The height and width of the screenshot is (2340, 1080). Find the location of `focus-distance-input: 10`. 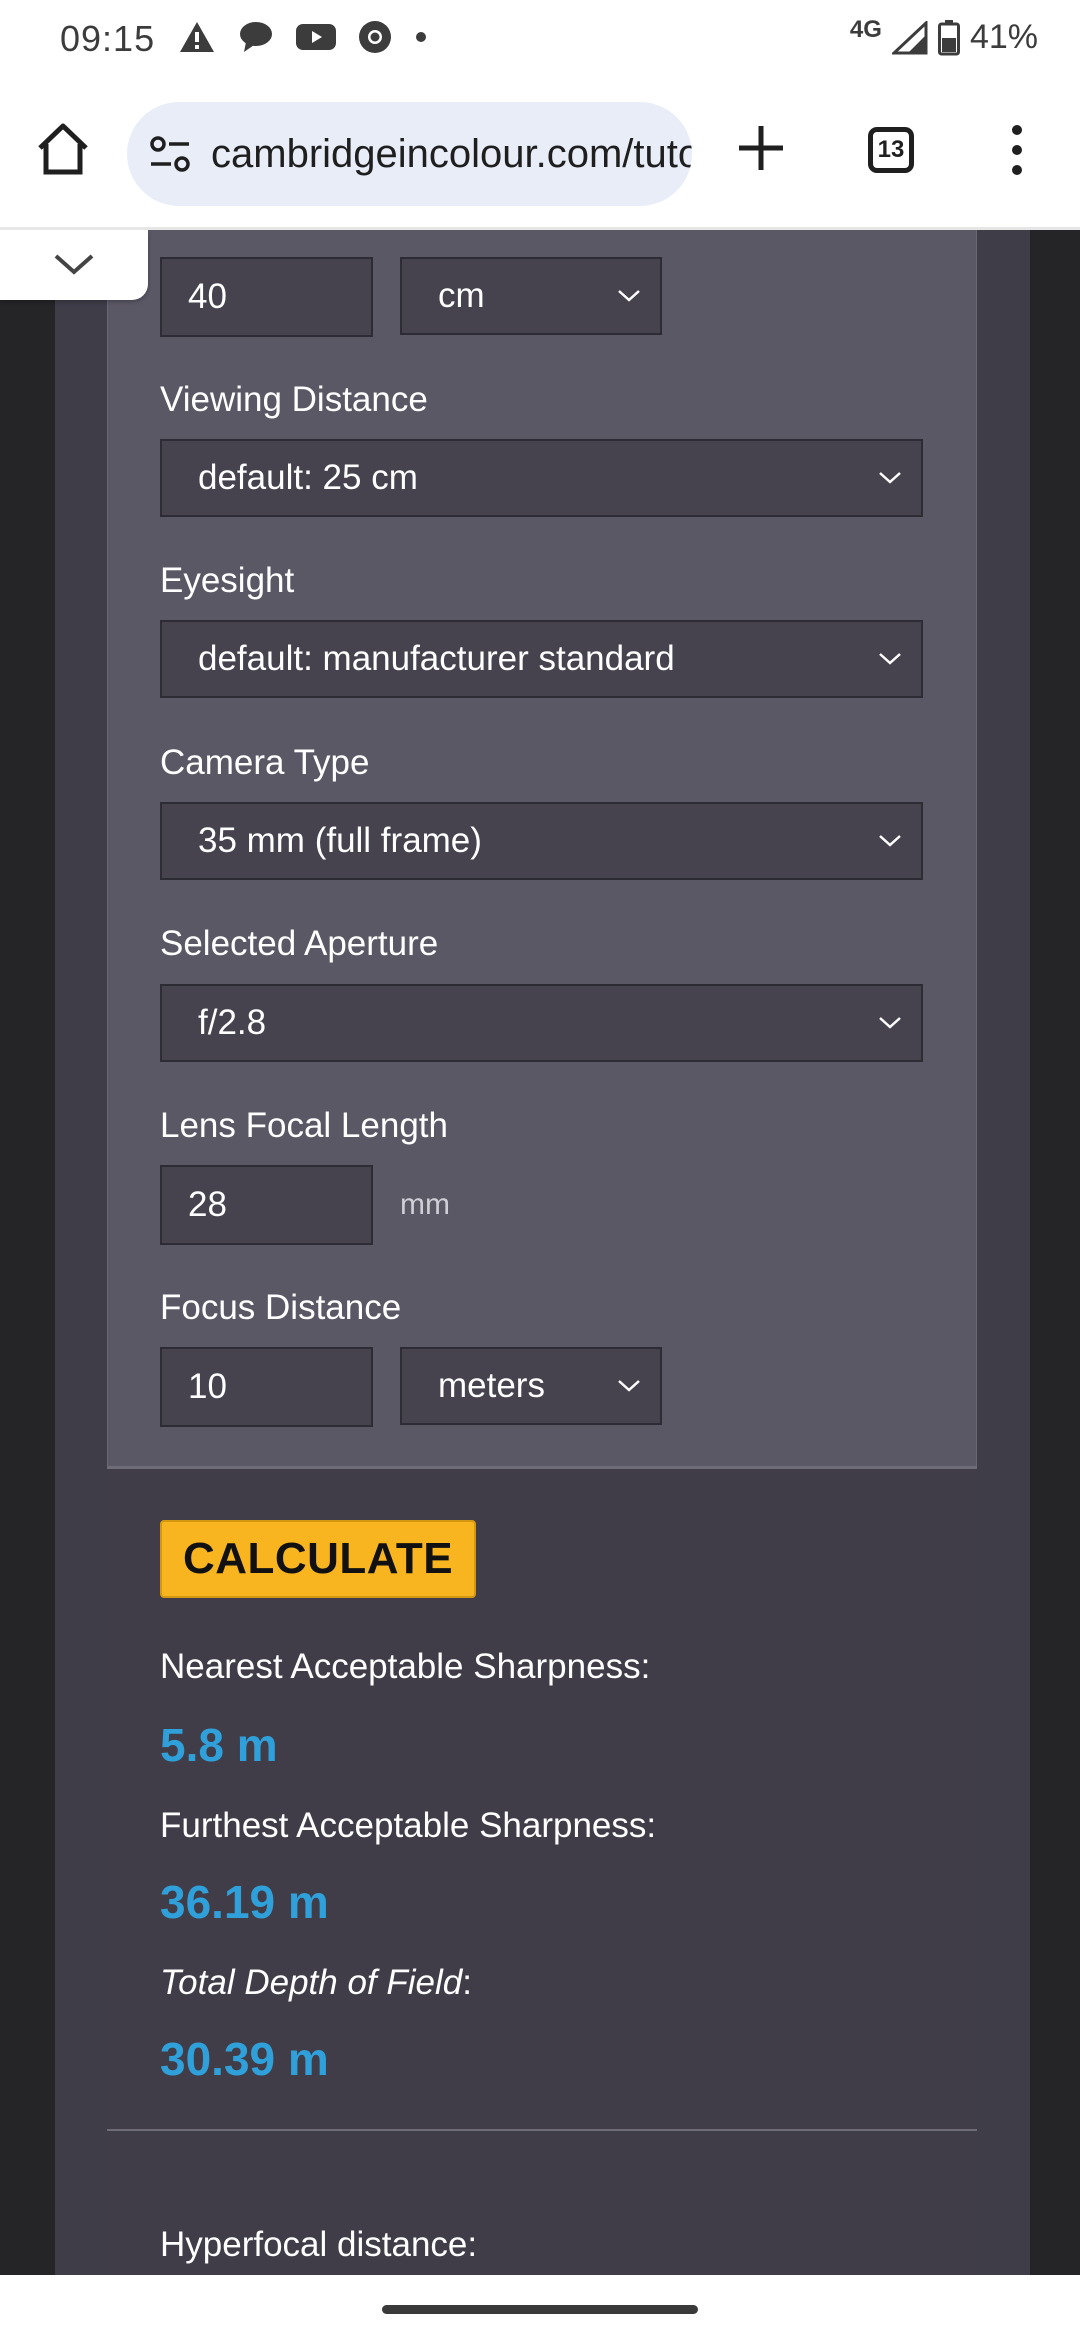

focus-distance-input: 10 is located at coordinates (266, 1387).